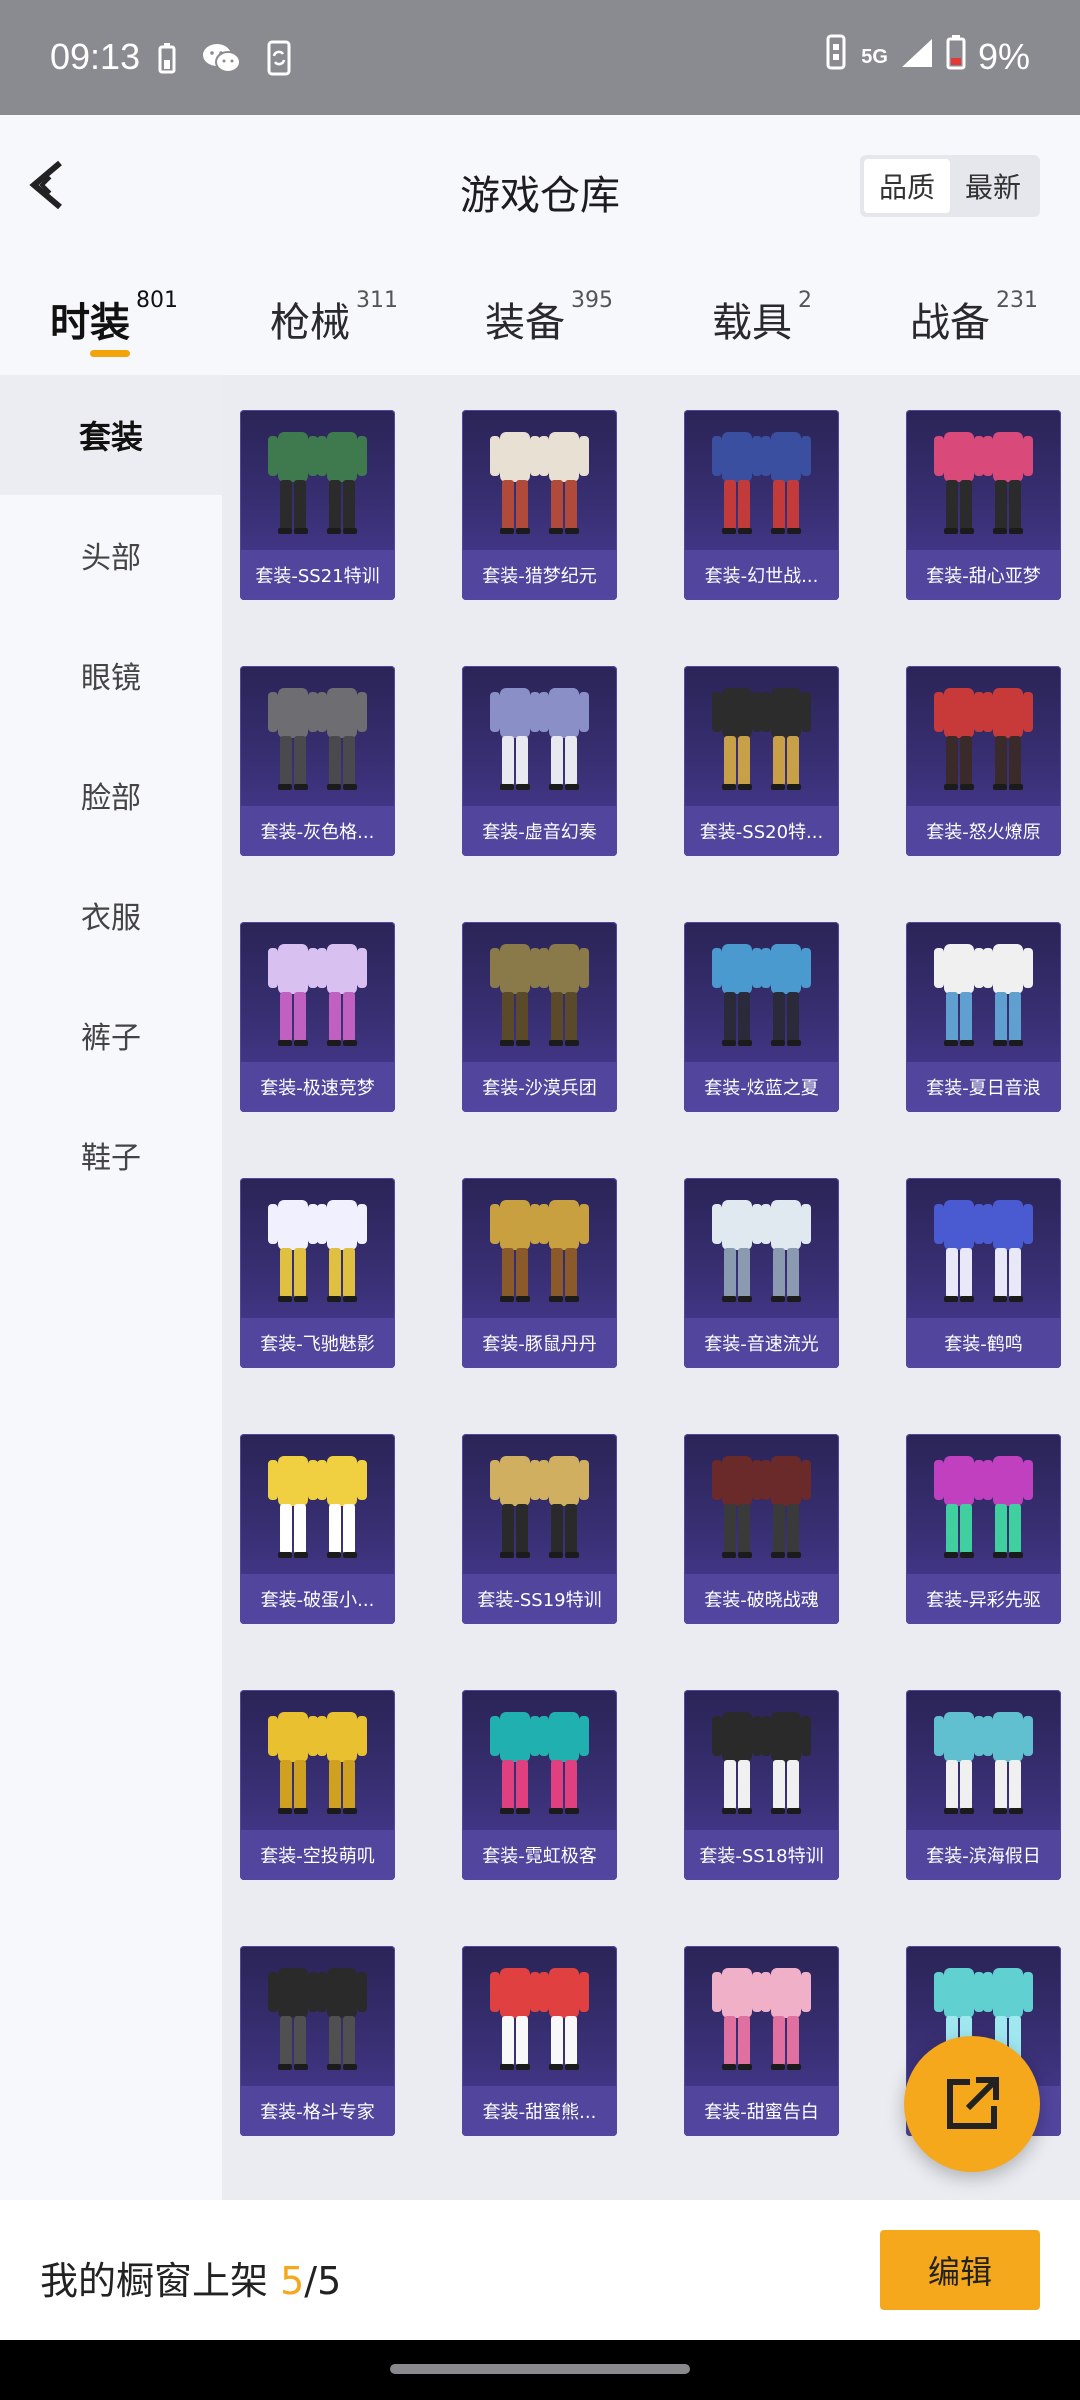 Image resolution: width=1080 pixels, height=2400 pixels. I want to click on outfit-card: 套装-猎梦纪元, so click(539, 505).